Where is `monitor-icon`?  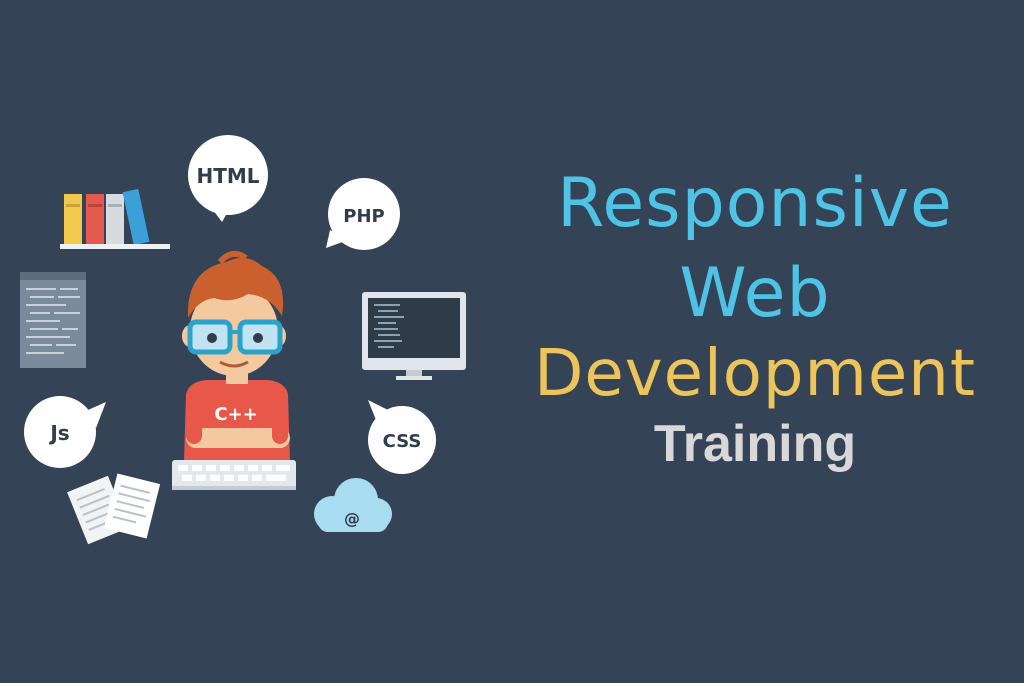 monitor-icon is located at coordinates (414, 336).